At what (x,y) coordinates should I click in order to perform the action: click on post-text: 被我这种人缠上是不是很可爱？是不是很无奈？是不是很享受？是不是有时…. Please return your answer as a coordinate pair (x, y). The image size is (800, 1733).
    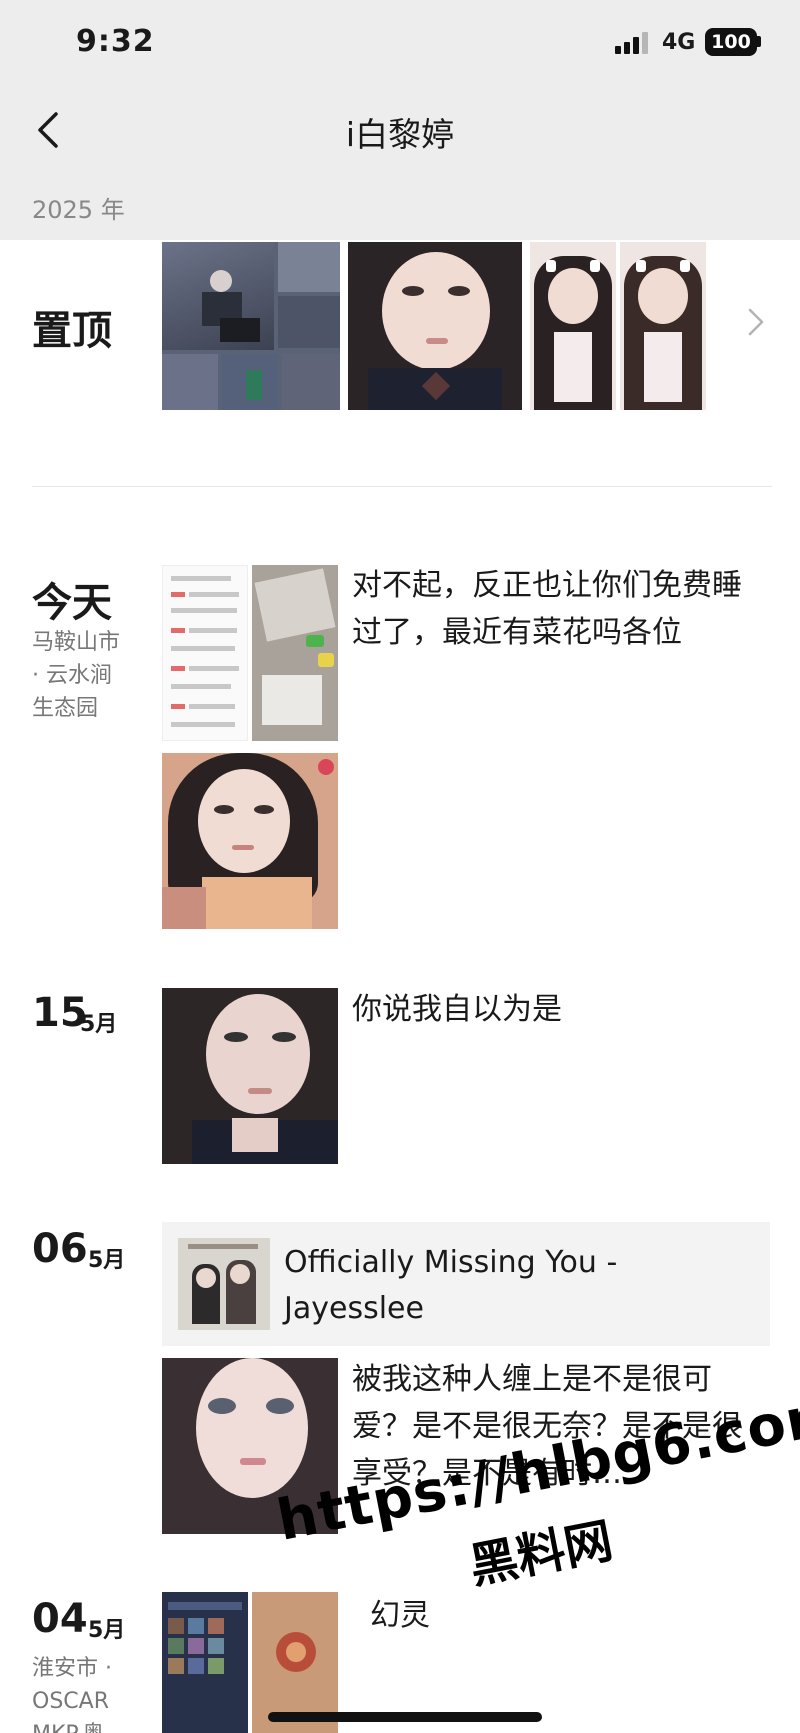
    Looking at the image, I should click on (552, 1426).